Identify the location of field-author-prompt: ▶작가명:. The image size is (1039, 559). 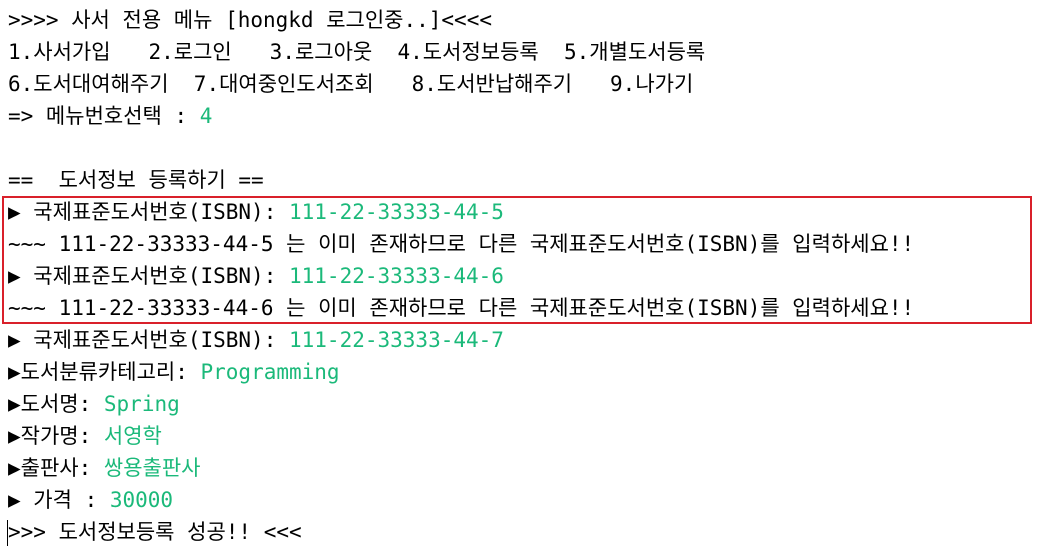
(56, 436).